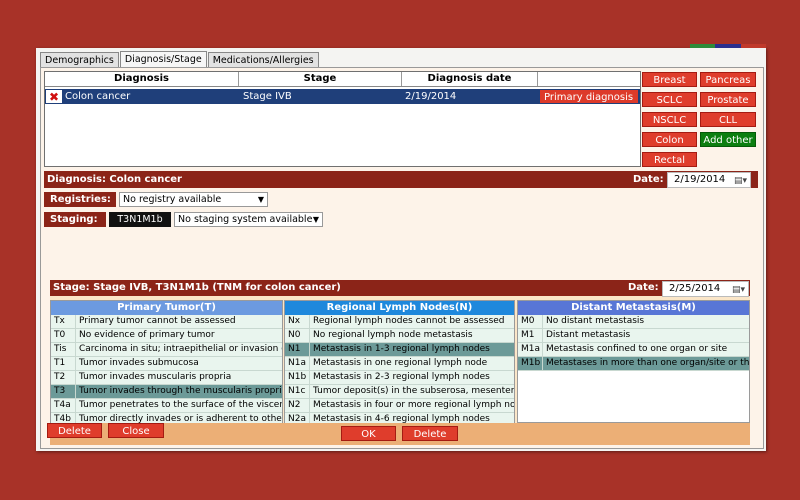 This screenshot has height=500, width=800. I want to click on row-code: N0, so click(297, 335).